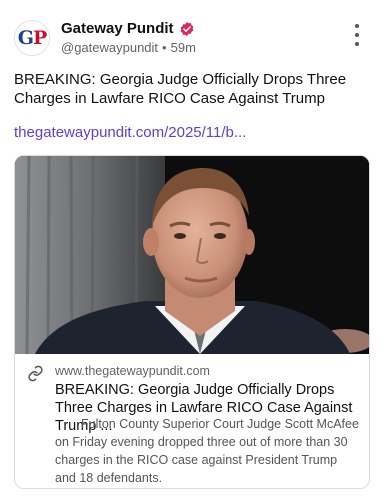  I want to click on card-domain: www.thegatewaypundit.com, so click(132, 371).